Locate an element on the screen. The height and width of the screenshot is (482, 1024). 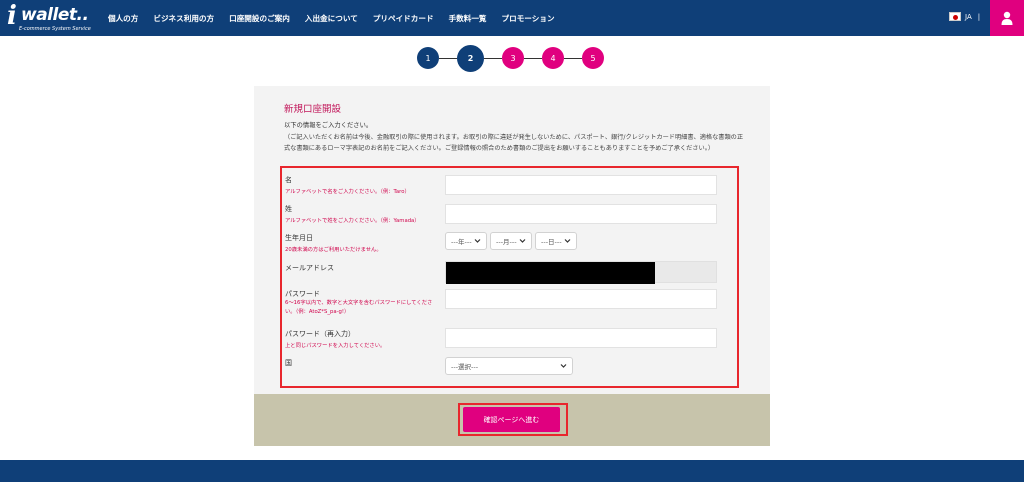
nav-individual: 個人の方 is located at coordinates (123, 18).